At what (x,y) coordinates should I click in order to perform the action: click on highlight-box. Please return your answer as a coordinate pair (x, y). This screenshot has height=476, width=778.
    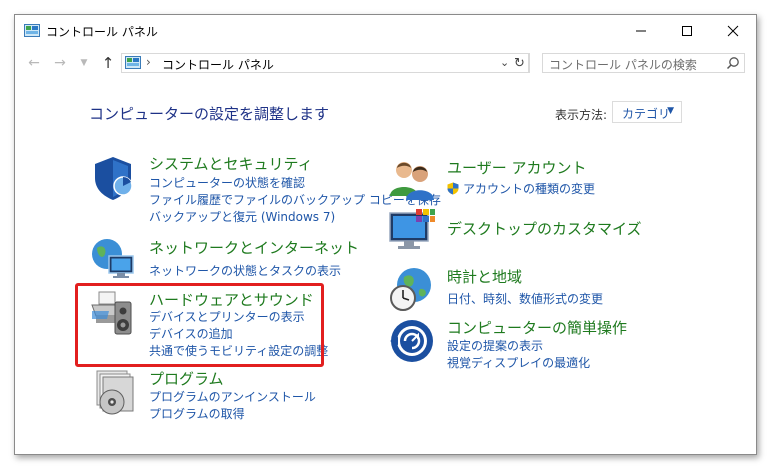
    Looking at the image, I should click on (199, 325).